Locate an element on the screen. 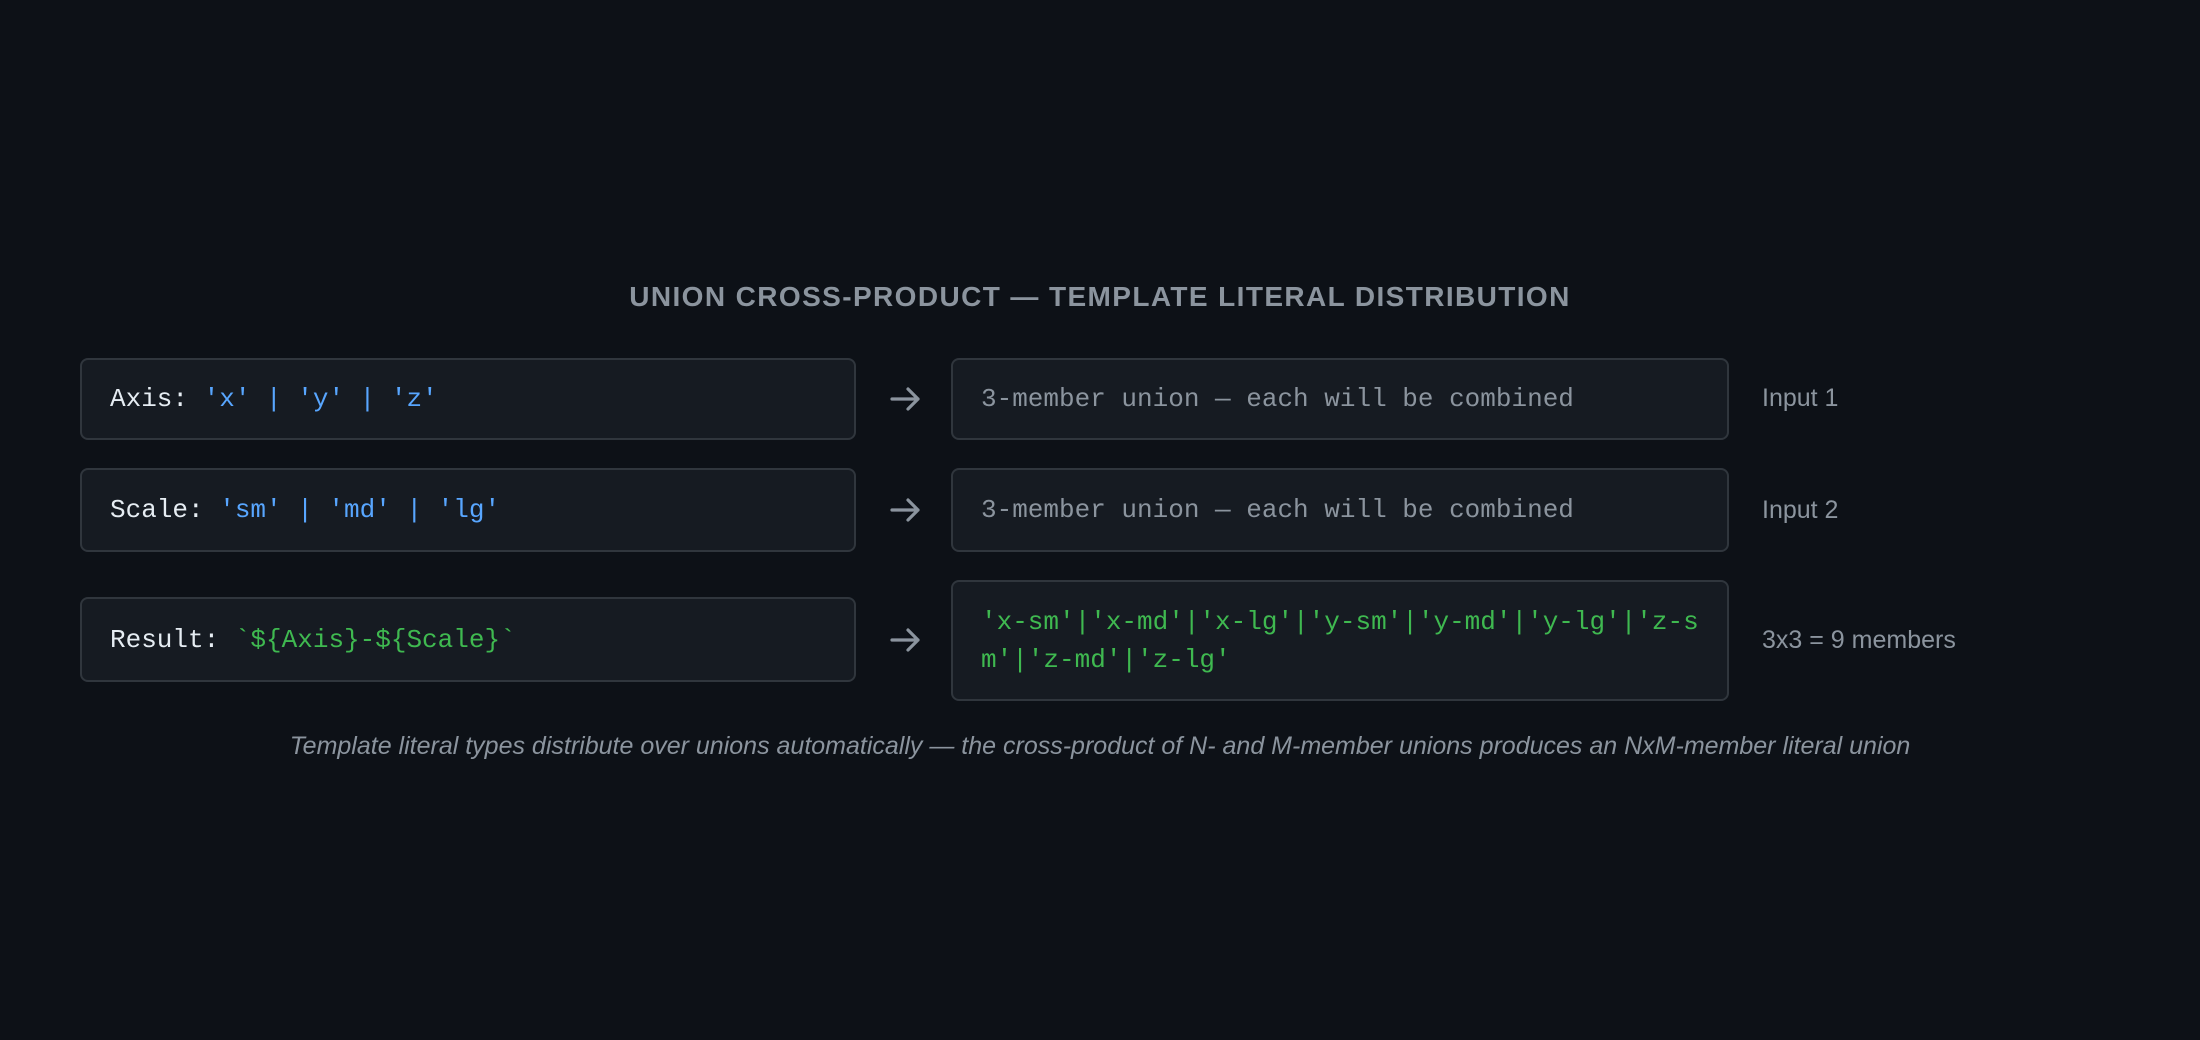  scale-description: 3-member union — each will be combined is located at coordinates (1277, 510).